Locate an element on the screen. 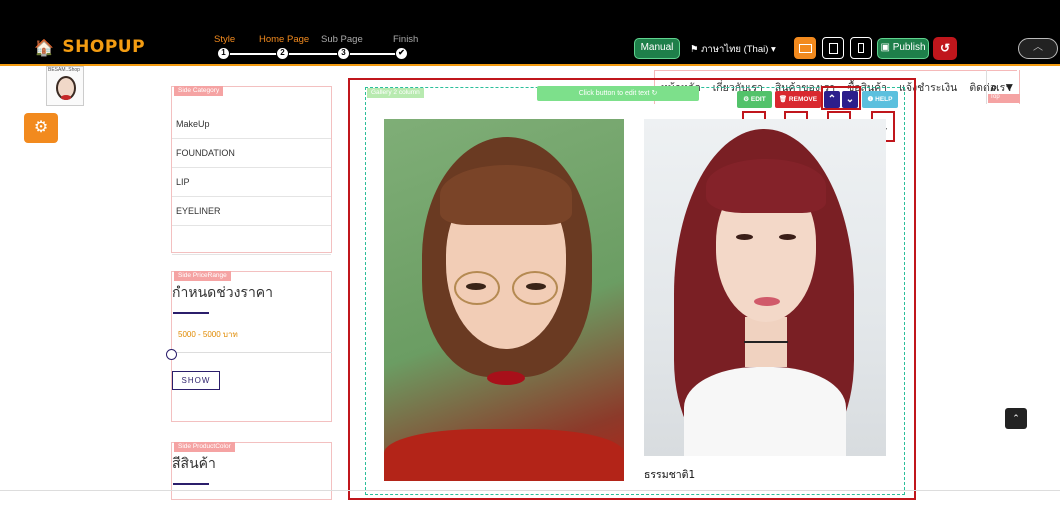  footer-divider is located at coordinates (530, 490).